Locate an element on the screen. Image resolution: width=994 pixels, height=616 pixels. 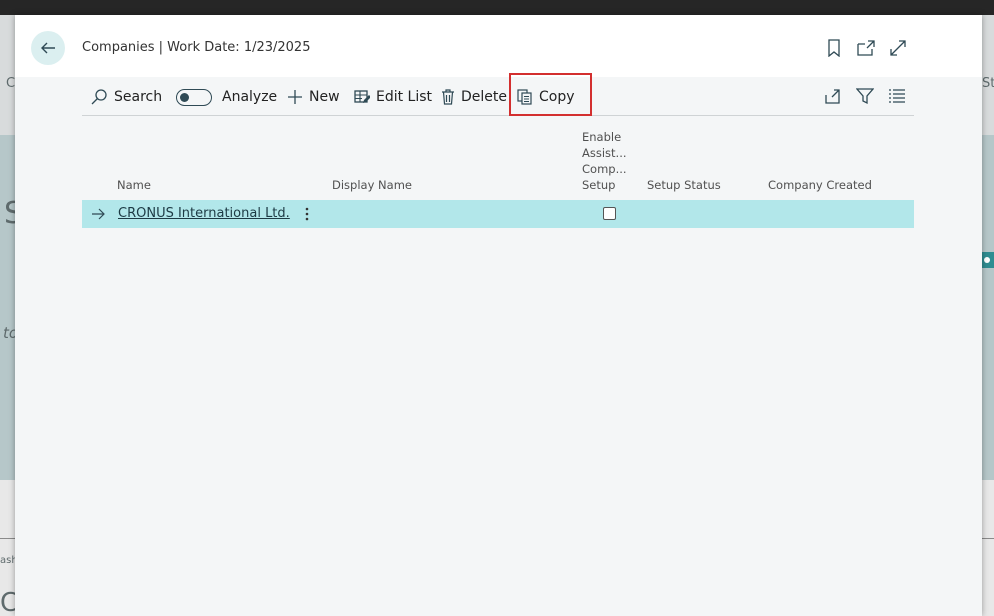
copy-highlight-box is located at coordinates (550, 94).